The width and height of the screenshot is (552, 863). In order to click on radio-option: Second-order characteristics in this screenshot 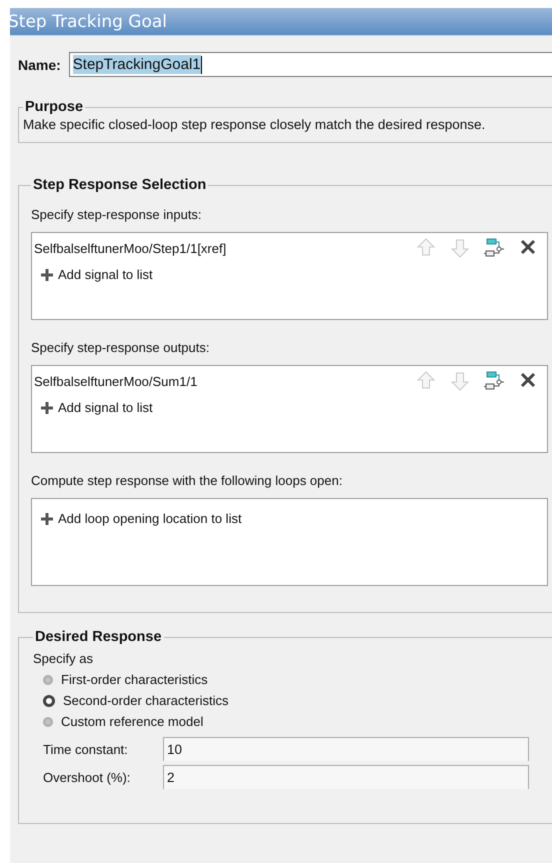, I will do `click(293, 700)`.